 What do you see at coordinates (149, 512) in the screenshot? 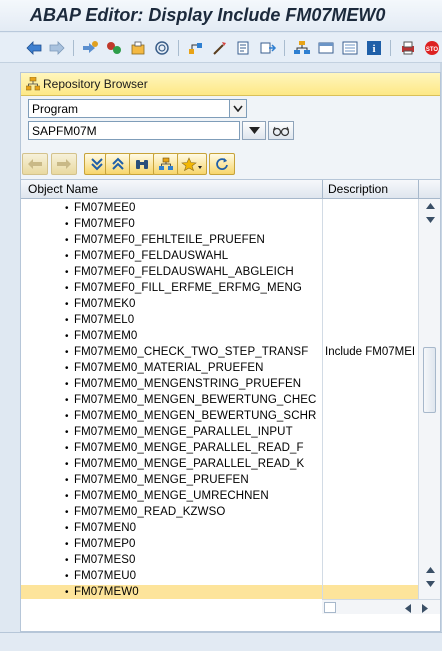
I see `tree-row-name: FM07MEM0_READ_KZWSO` at bounding box center [149, 512].